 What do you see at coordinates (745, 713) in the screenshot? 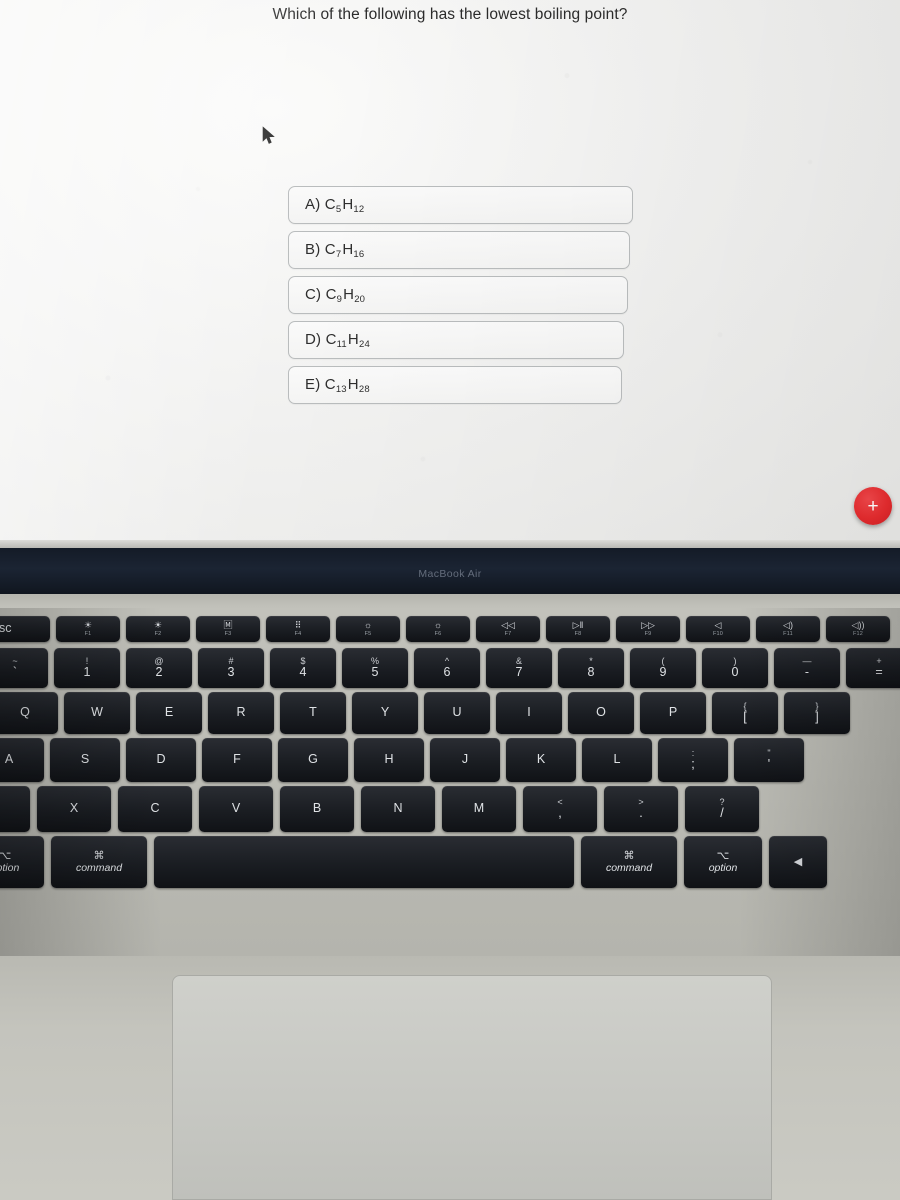
I see `key-key: {[` at bounding box center [745, 713].